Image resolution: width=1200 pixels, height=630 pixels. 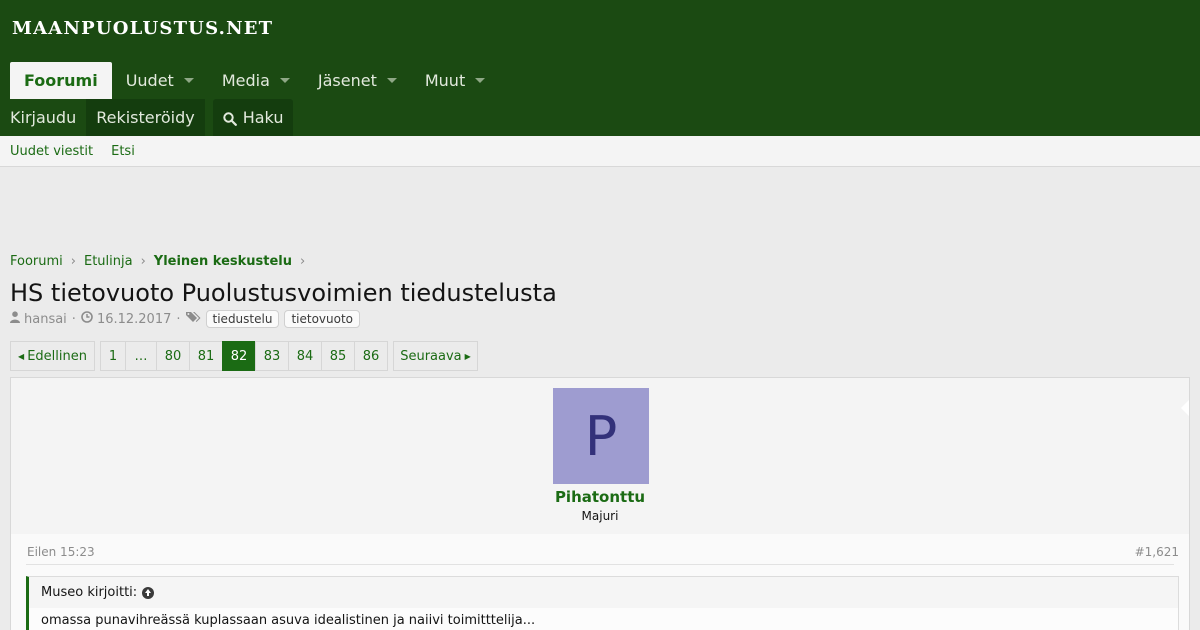 What do you see at coordinates (123, 151) in the screenshot?
I see `subnav-search: Etsi` at bounding box center [123, 151].